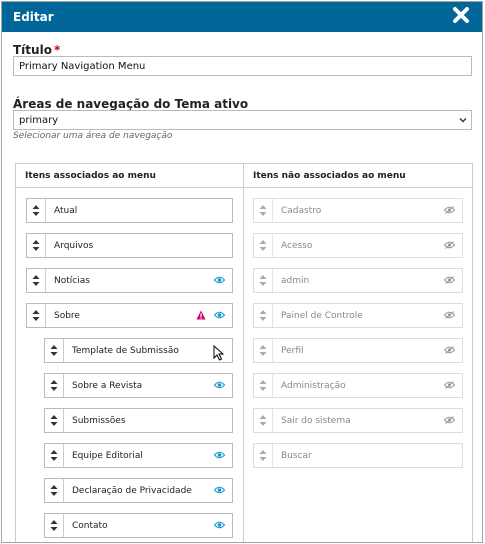 This screenshot has height=544, width=485. I want to click on unassigned-menu-item-perfil: Perfil, so click(358, 350).